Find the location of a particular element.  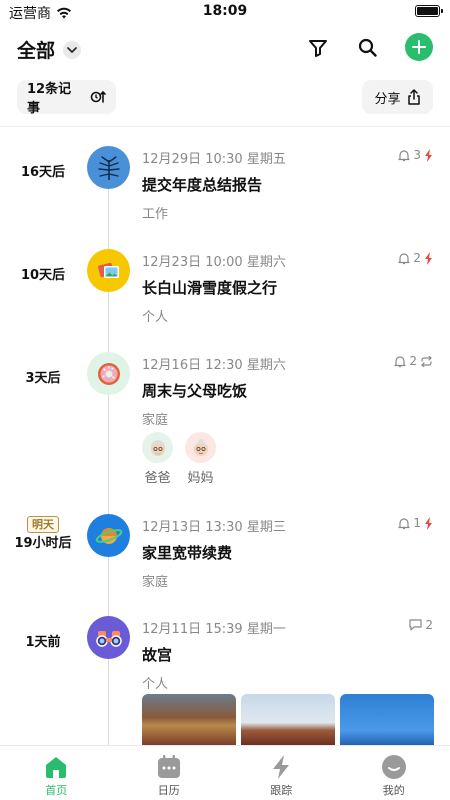

event-item: 16天后 12月29日 10:30 星期五 3 提交年度总结报告 工作 is located at coordinates (225, 186).